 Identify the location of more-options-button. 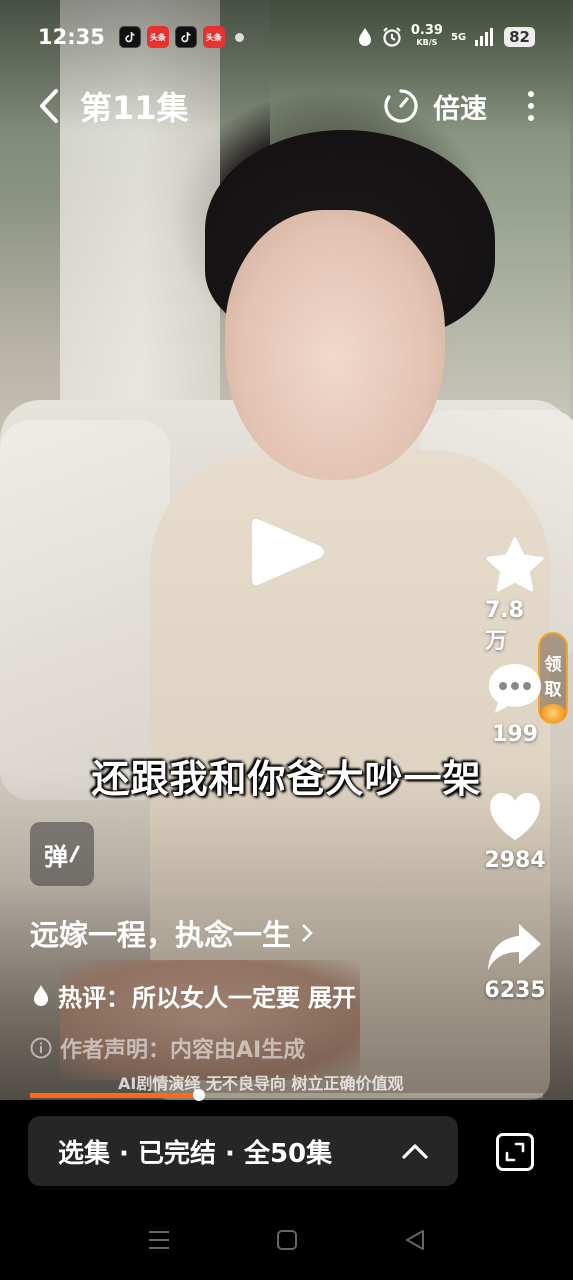
(531, 106).